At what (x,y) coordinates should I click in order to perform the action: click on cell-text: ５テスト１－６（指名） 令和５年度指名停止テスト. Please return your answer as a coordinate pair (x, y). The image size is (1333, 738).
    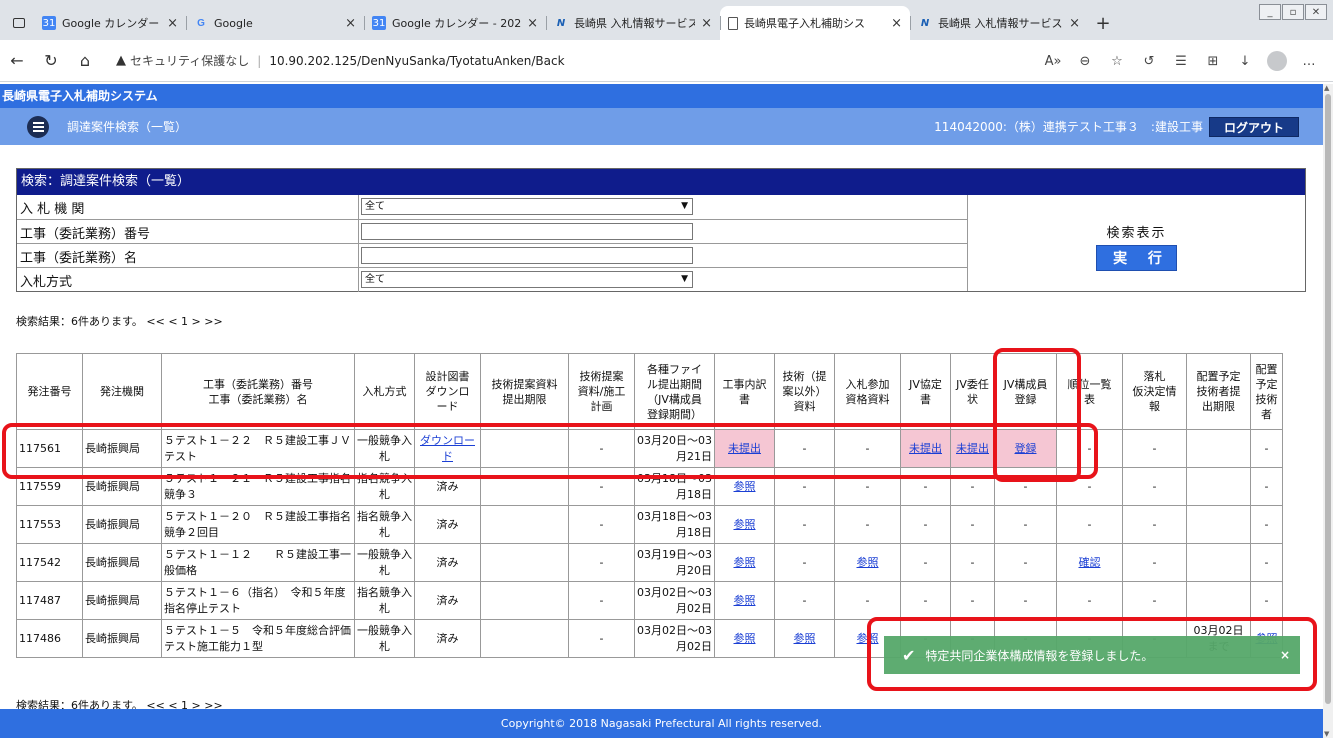
    Looking at the image, I should click on (255, 600).